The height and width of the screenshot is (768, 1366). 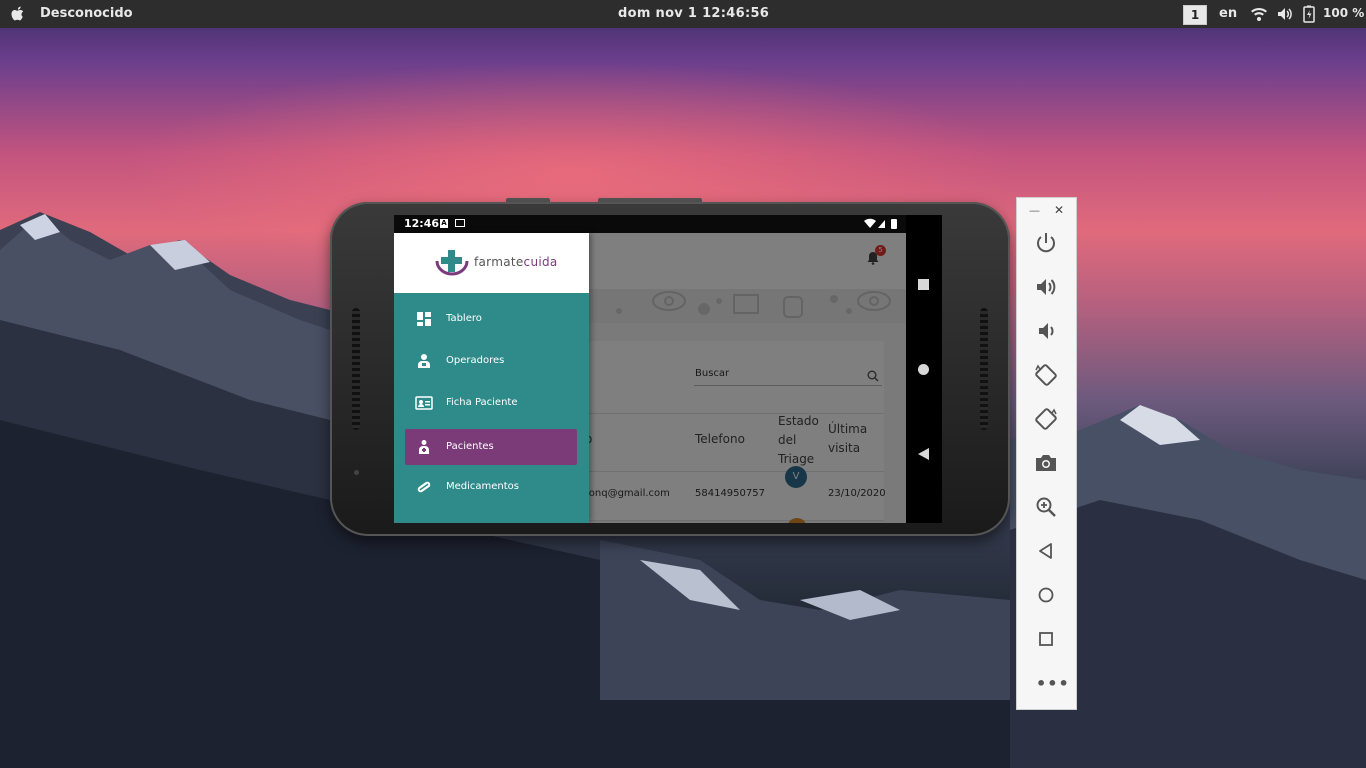 What do you see at coordinates (923, 284) in the screenshot?
I see `overview-button` at bounding box center [923, 284].